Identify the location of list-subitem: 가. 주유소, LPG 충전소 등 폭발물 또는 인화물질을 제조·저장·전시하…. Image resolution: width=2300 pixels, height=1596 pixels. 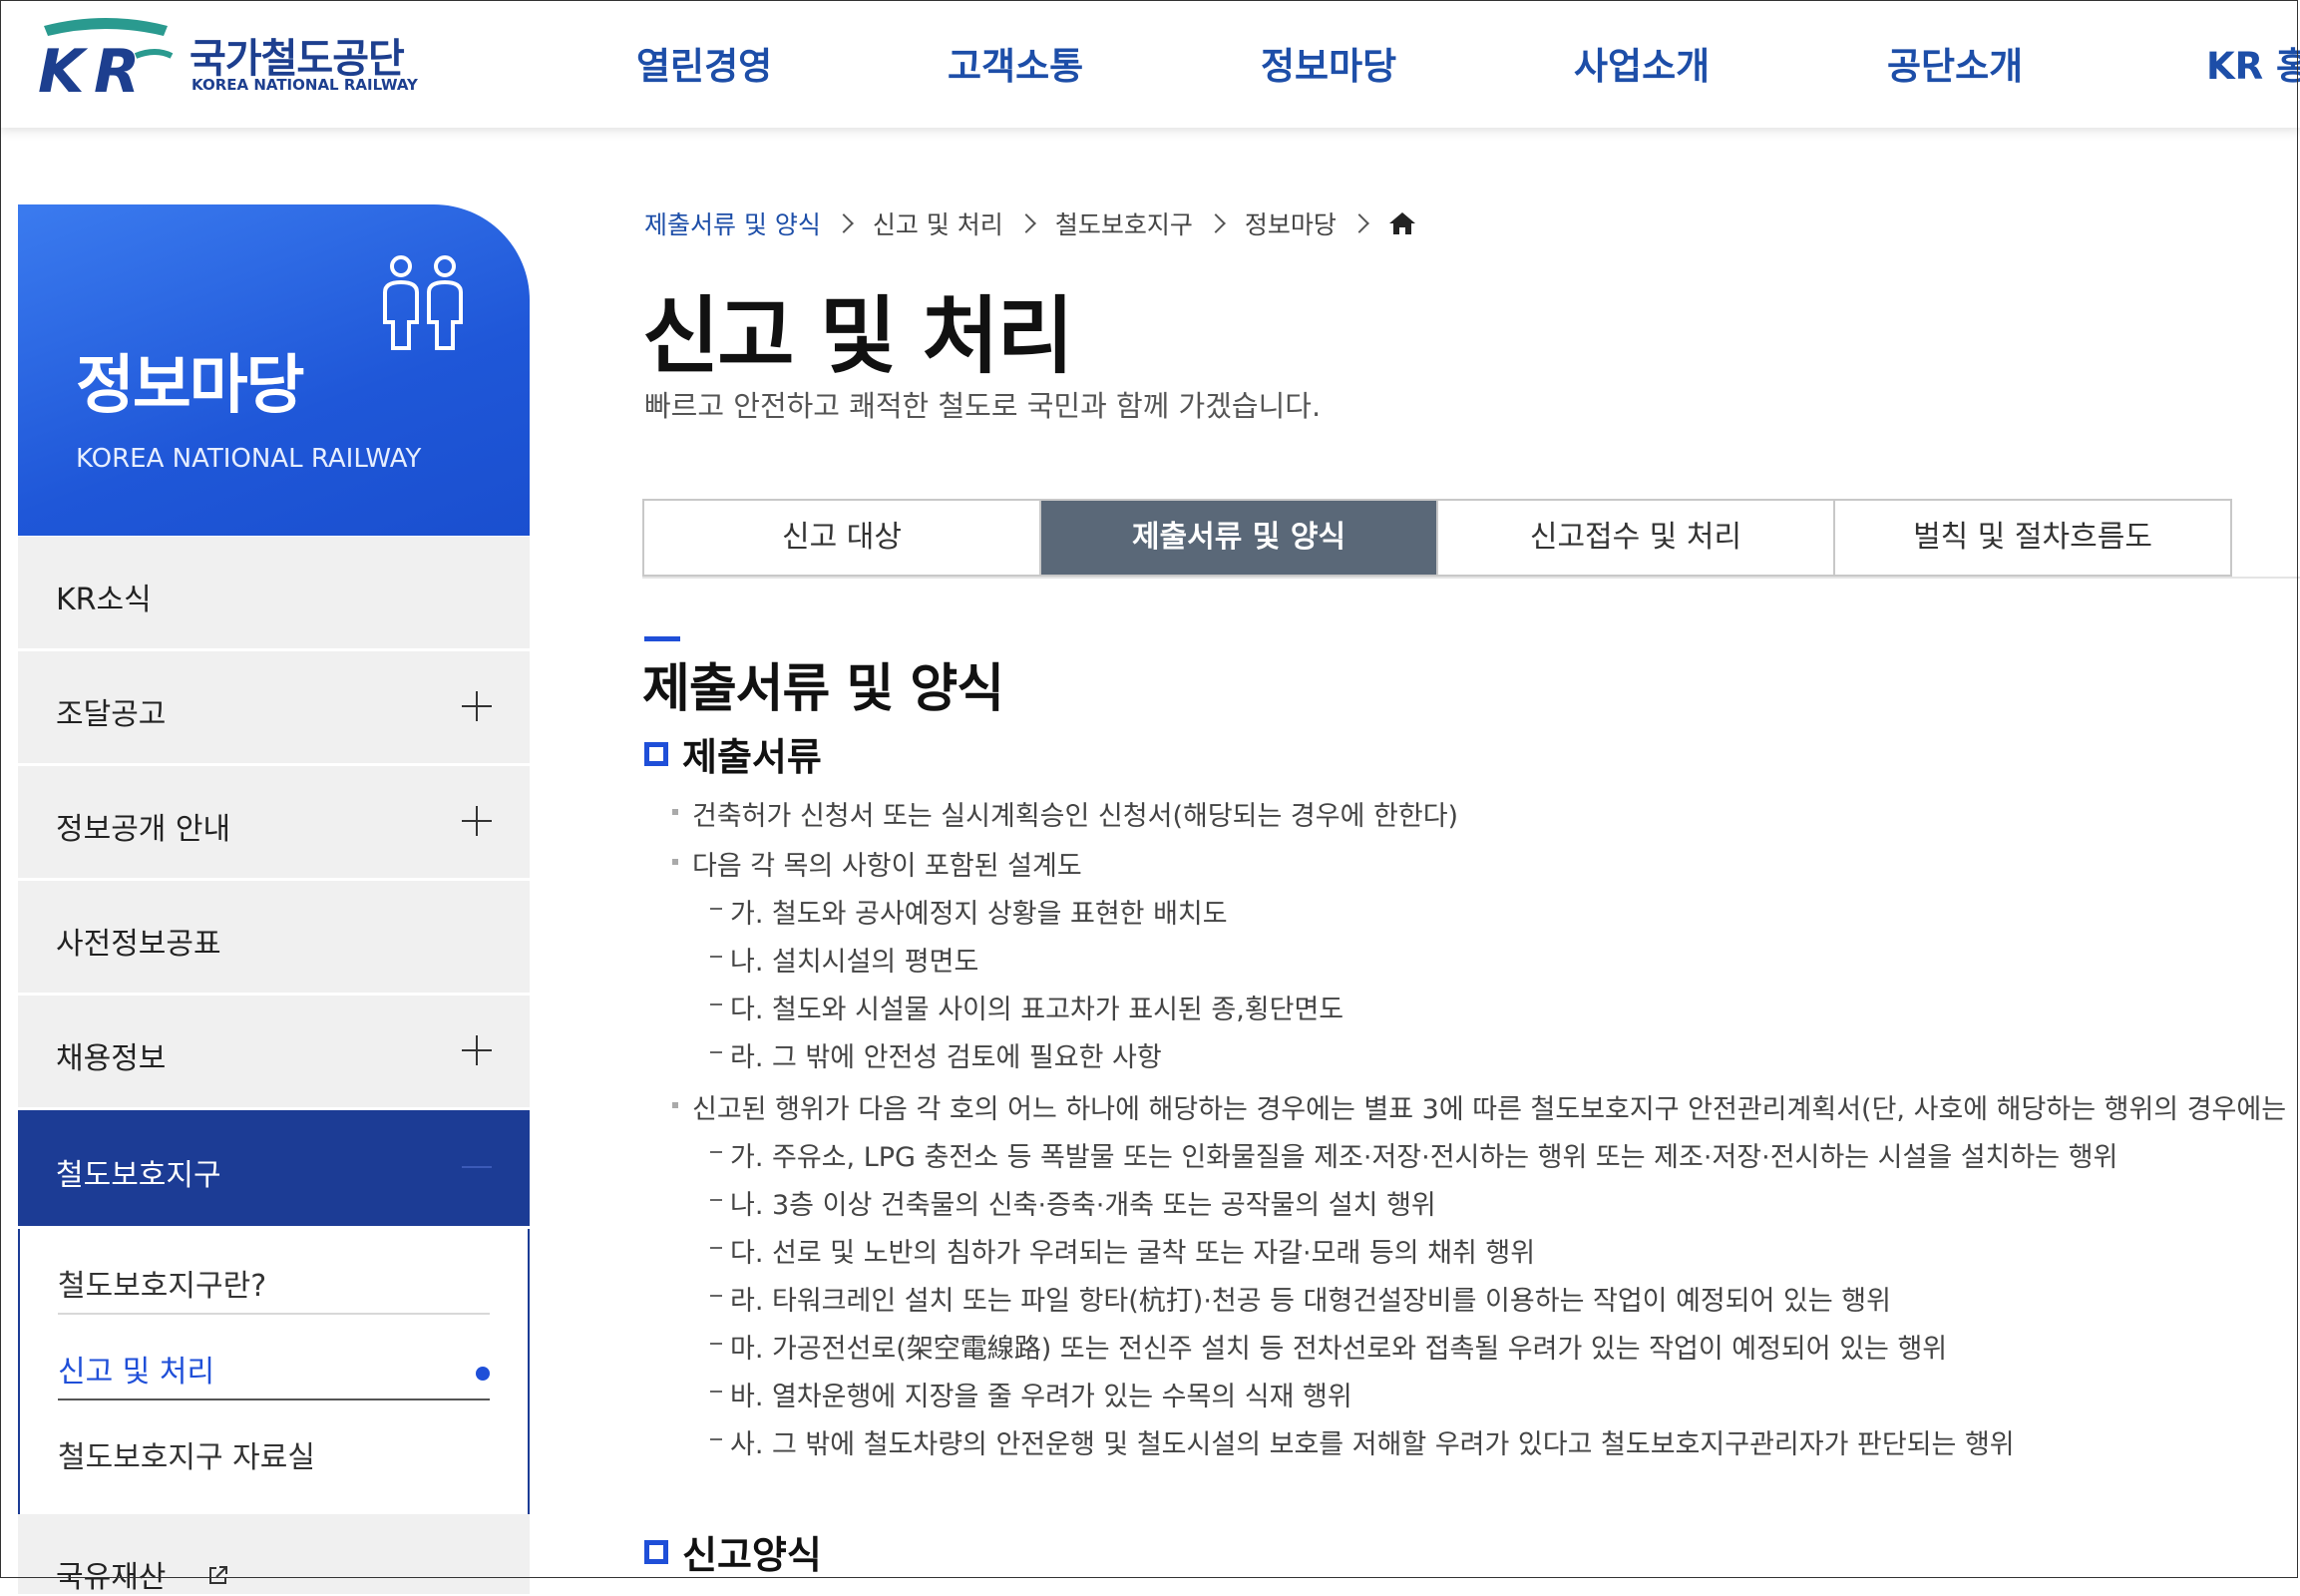
(1413, 1154).